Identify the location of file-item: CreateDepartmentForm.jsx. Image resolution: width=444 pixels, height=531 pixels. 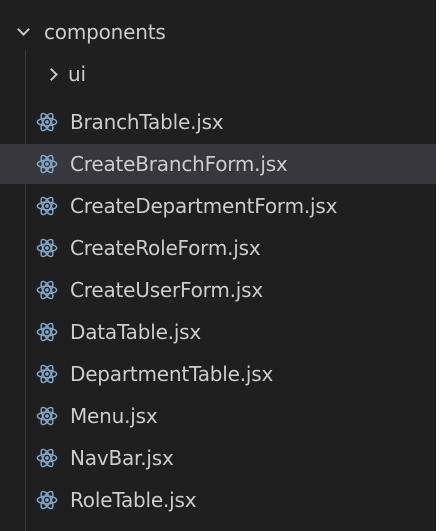
(218, 206).